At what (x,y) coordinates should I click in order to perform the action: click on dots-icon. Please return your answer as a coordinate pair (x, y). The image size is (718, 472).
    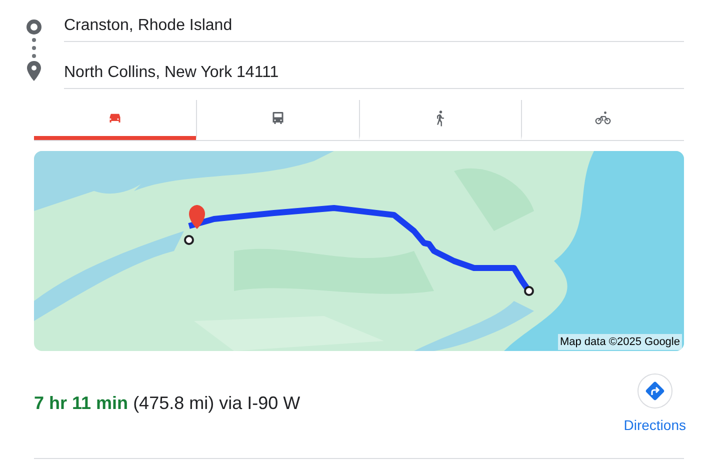
    Looking at the image, I should click on (34, 48).